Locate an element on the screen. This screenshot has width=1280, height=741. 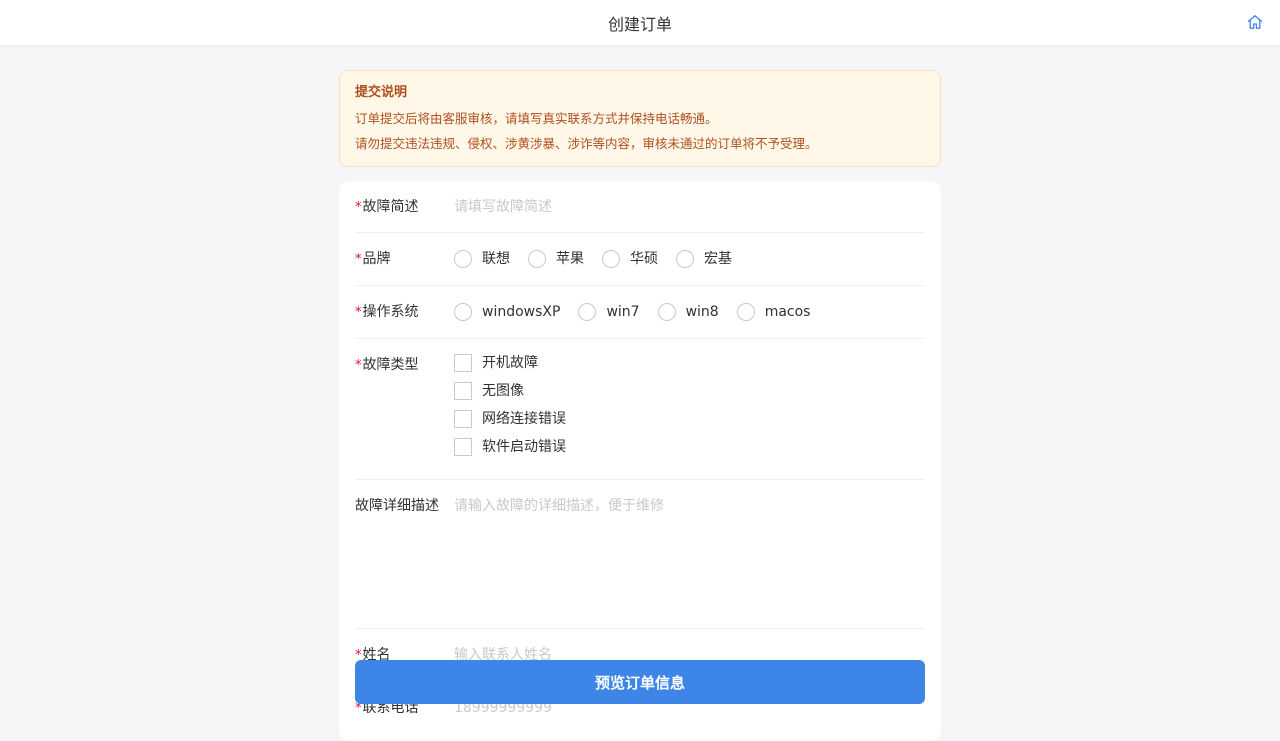
fault-summary-row: *故障简述 请填写故障简述 is located at coordinates (640, 207).